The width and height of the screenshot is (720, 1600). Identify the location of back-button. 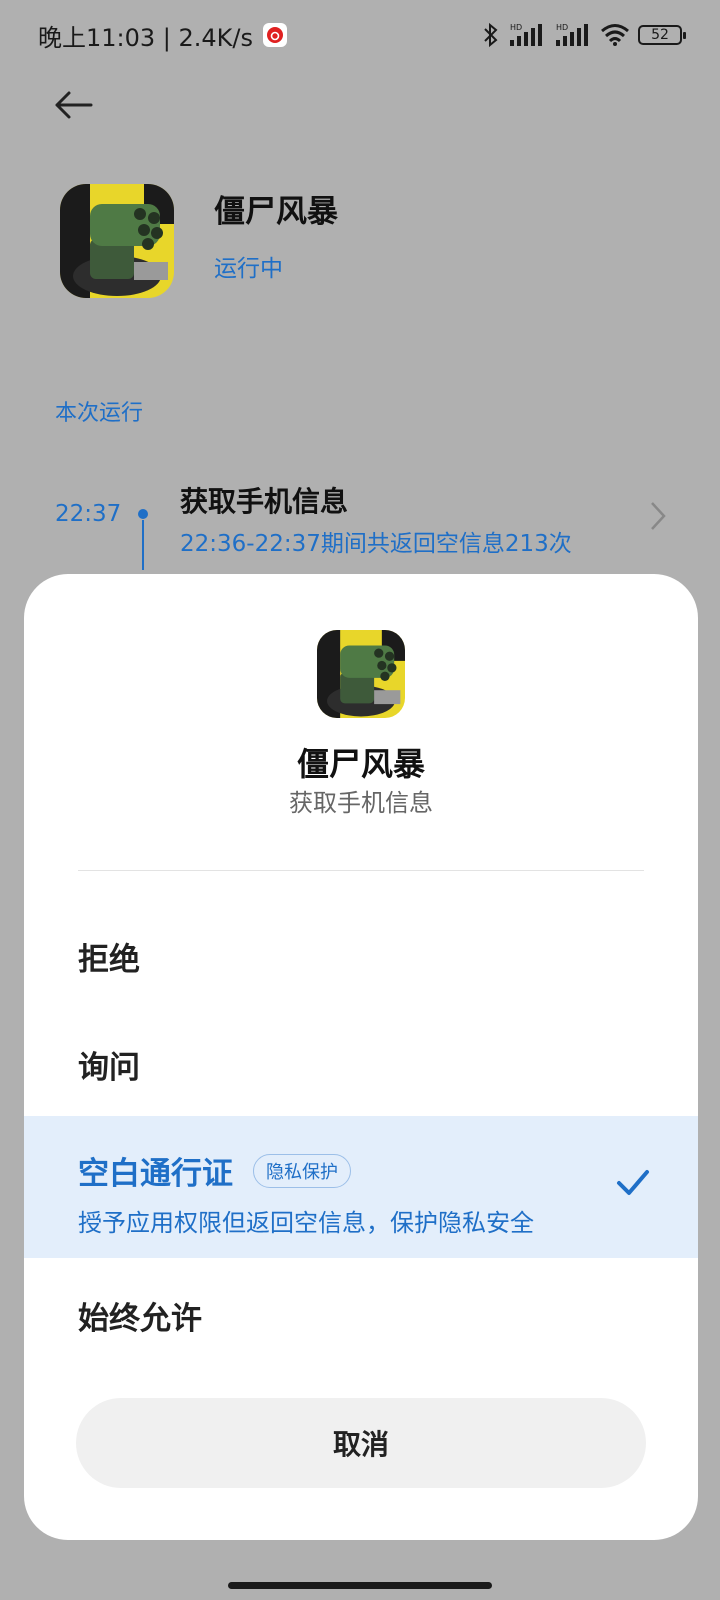
(73, 105).